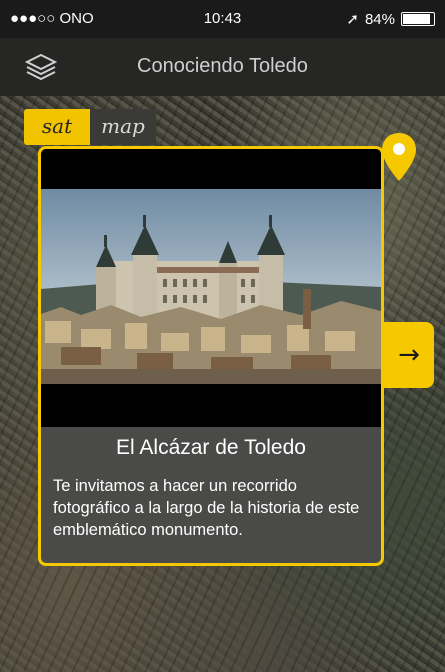  Describe the element at coordinates (57, 127) in the screenshot. I see `satellite-toggle-button: sat` at that location.